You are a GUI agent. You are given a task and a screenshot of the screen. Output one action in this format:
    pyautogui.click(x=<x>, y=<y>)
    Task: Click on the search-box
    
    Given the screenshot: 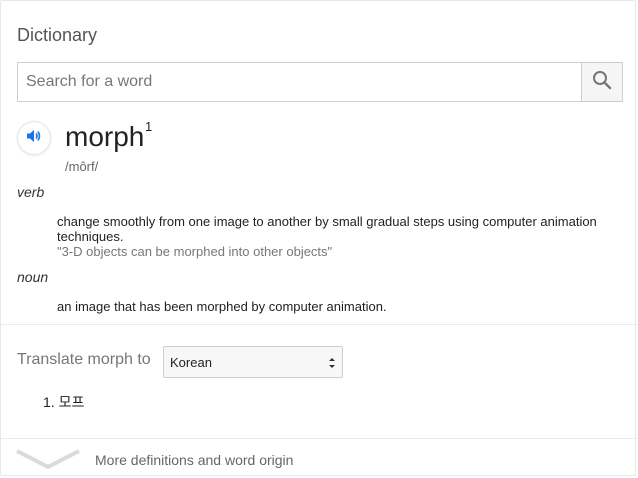 What is the action you would take?
    pyautogui.click(x=320, y=82)
    